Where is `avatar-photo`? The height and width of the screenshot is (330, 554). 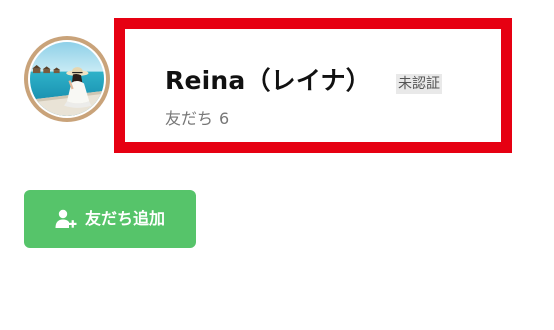
avatar-photo is located at coordinates (67, 79).